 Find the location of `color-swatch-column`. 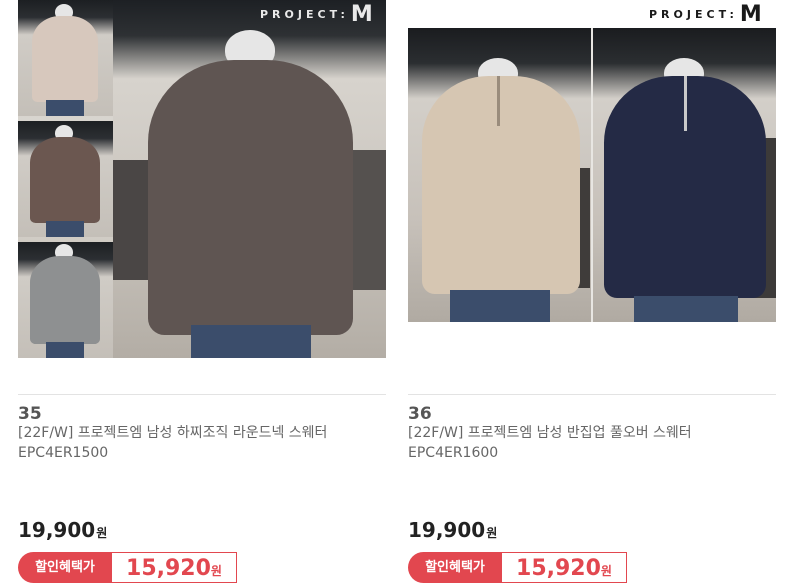

color-swatch-column is located at coordinates (65, 179).